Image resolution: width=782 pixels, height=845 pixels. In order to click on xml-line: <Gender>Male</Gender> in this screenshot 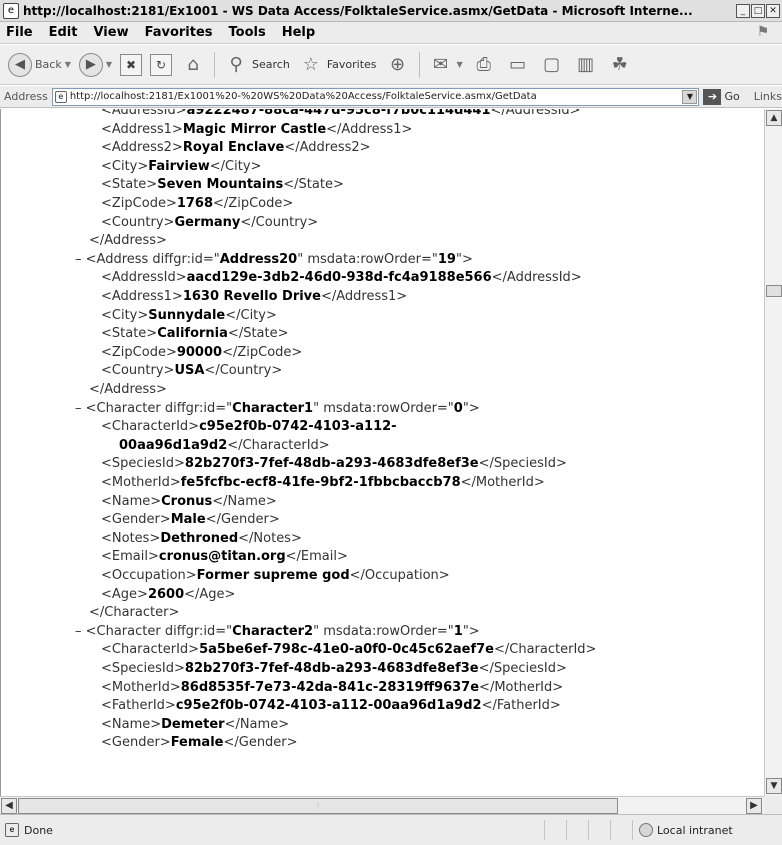, I will do `click(190, 520)`.